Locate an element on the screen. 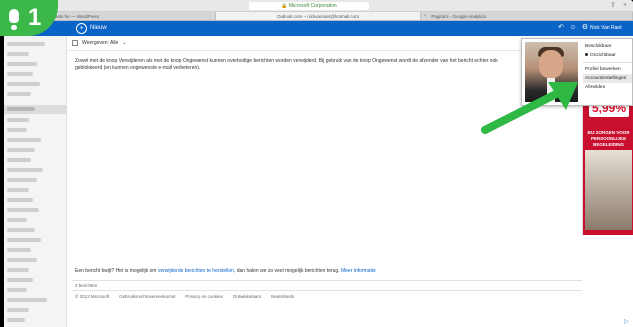 The width and height of the screenshot is (633, 327). footprint-icon is located at coordinates (14, 19).